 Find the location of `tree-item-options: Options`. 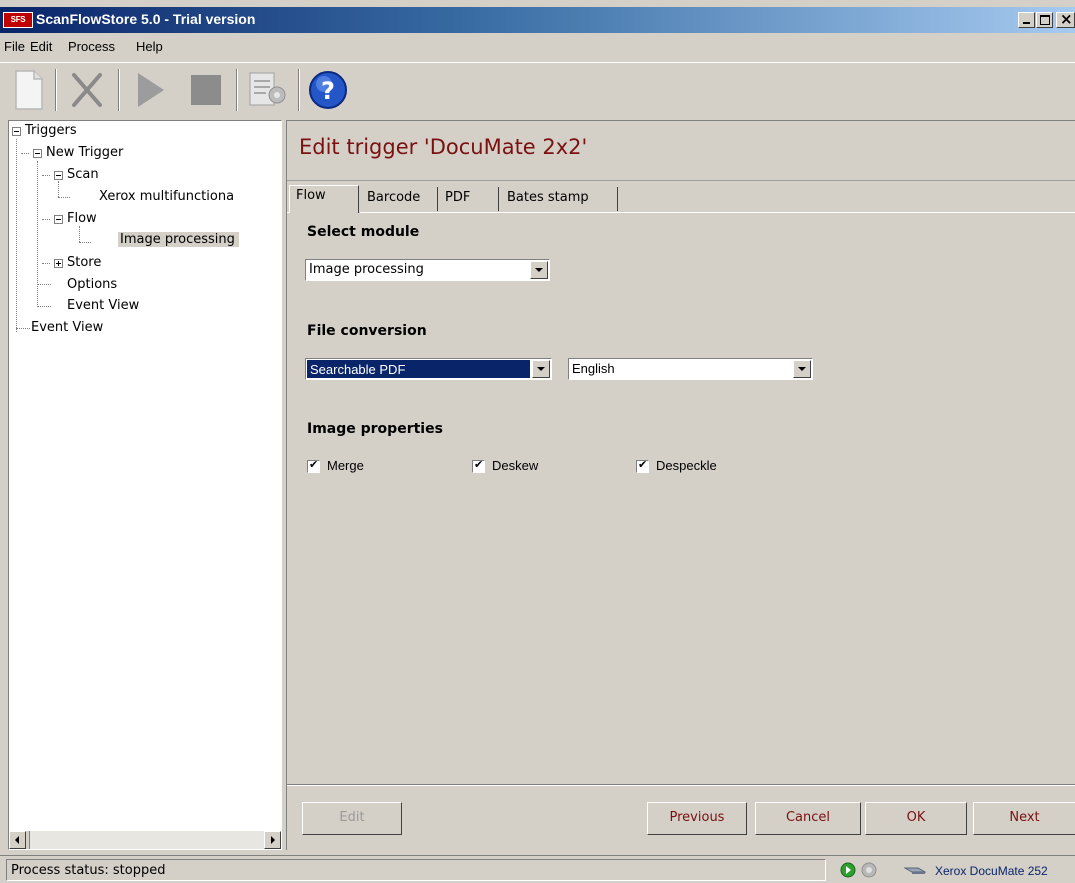

tree-item-options: Options is located at coordinates (92, 284).